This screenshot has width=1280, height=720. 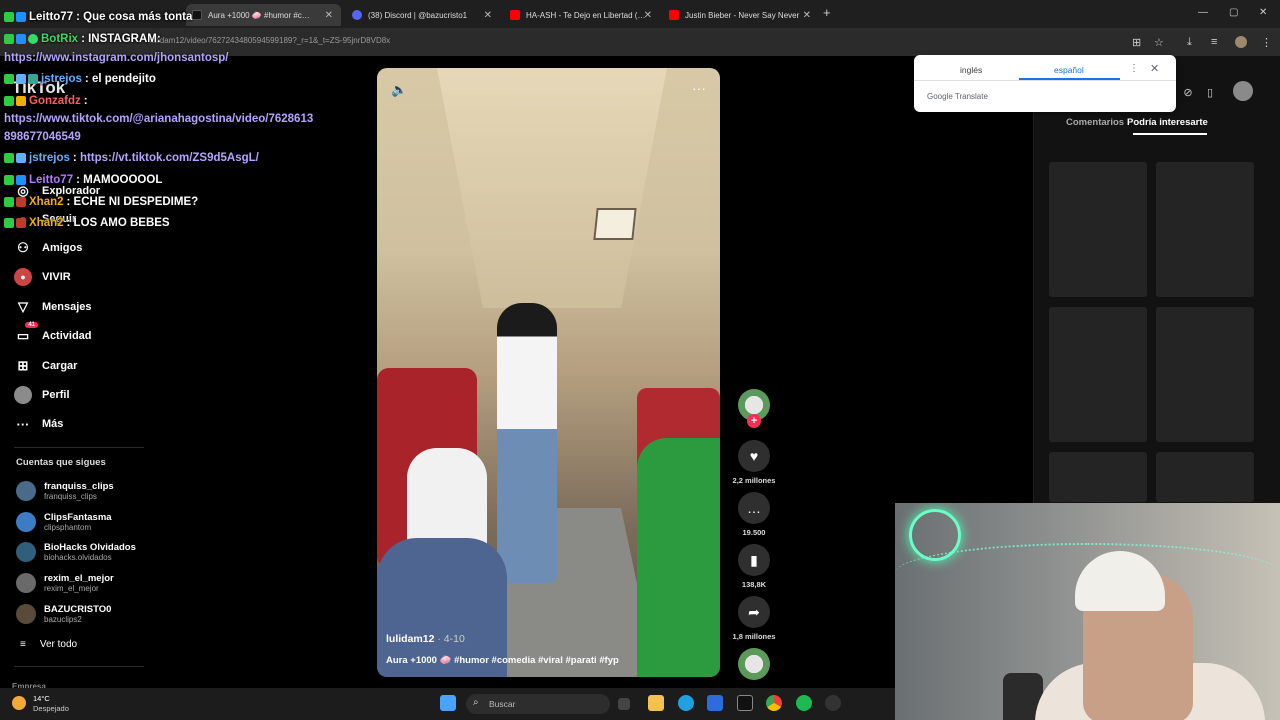 What do you see at coordinates (581, 15) in the screenshot?
I see `tab-youtube-haash: HA-ASH - Te Dejo en Libertad (… ✕` at bounding box center [581, 15].